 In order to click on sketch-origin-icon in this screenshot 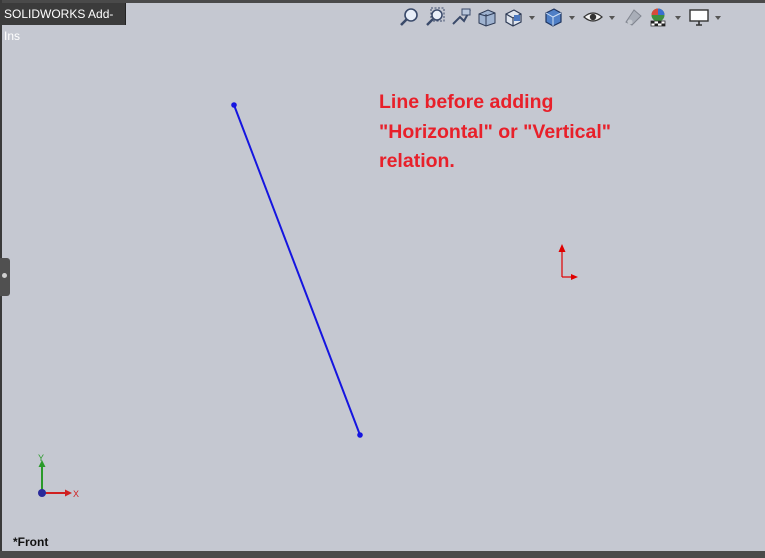, I will do `click(568, 262)`.